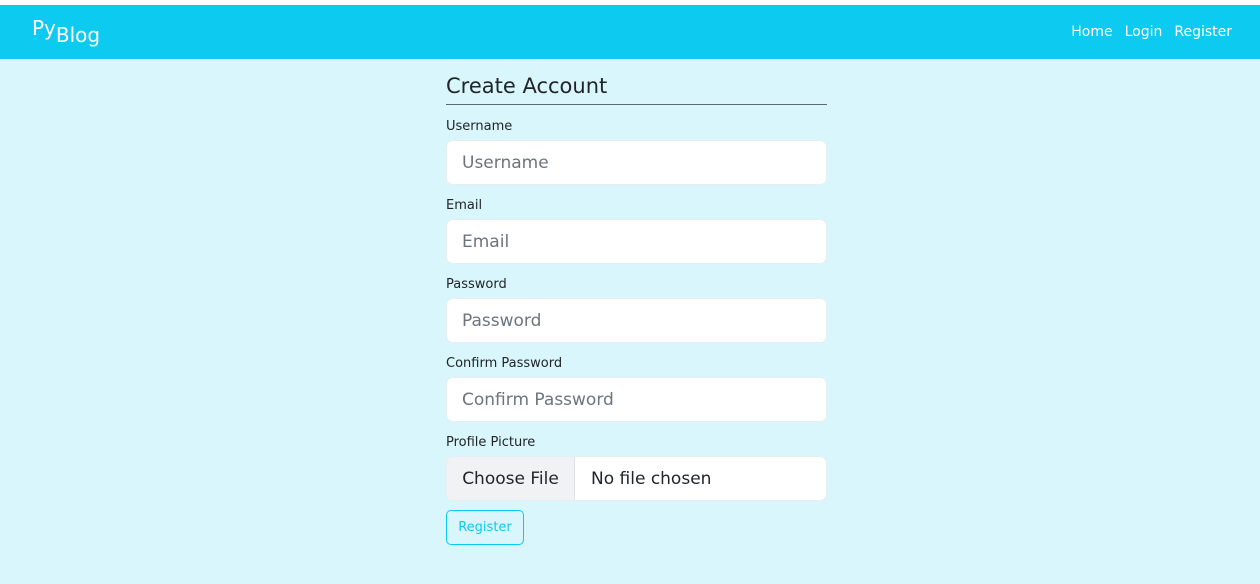 Image resolution: width=1260 pixels, height=584 pixels. What do you see at coordinates (651, 478) in the screenshot?
I see `file-status-text: No file chosen` at bounding box center [651, 478].